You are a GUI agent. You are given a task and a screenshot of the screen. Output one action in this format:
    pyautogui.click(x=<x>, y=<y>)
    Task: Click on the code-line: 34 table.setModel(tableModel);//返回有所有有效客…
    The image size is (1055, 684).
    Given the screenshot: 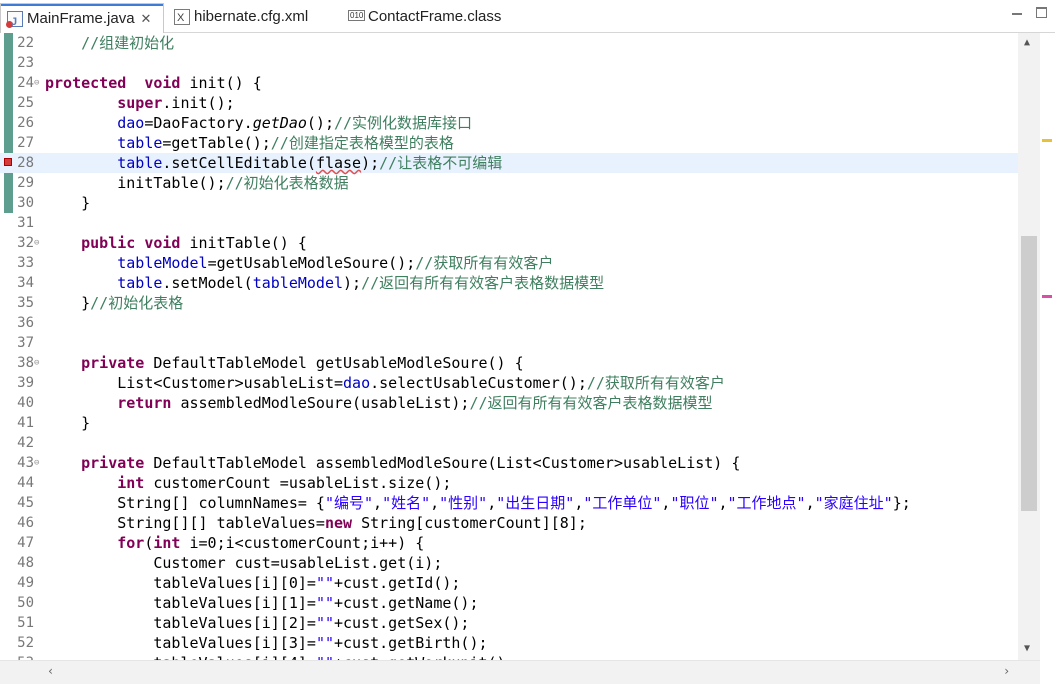 What is the action you would take?
    pyautogui.click(x=509, y=283)
    